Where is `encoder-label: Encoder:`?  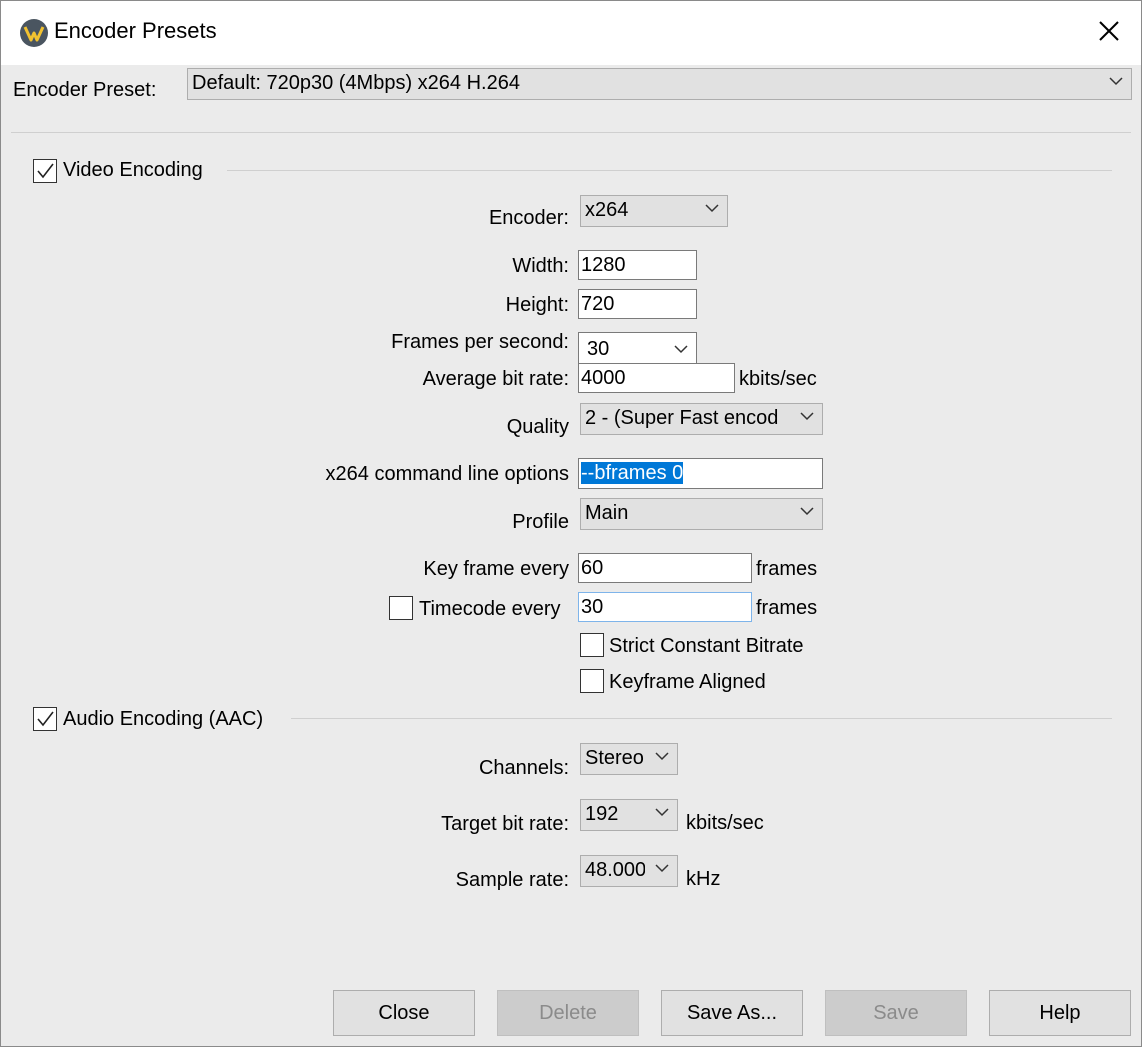 encoder-label: Encoder: is located at coordinates (528, 218).